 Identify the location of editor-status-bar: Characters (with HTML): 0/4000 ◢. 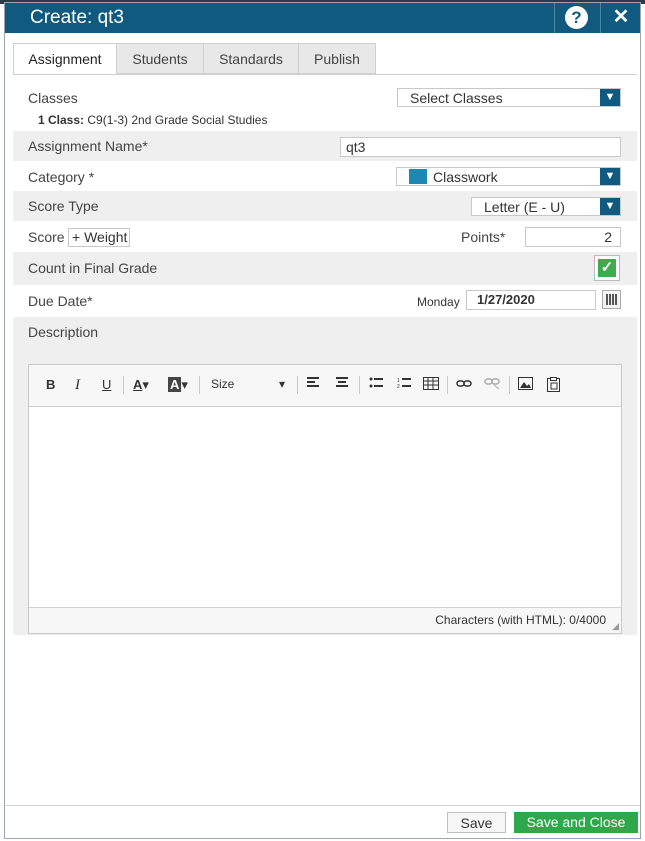
(325, 620).